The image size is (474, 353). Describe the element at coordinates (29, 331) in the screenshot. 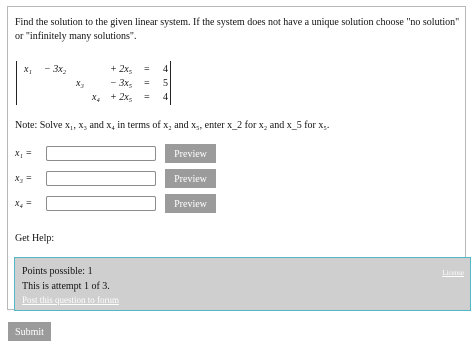

I see `submit-button: Submit` at that location.